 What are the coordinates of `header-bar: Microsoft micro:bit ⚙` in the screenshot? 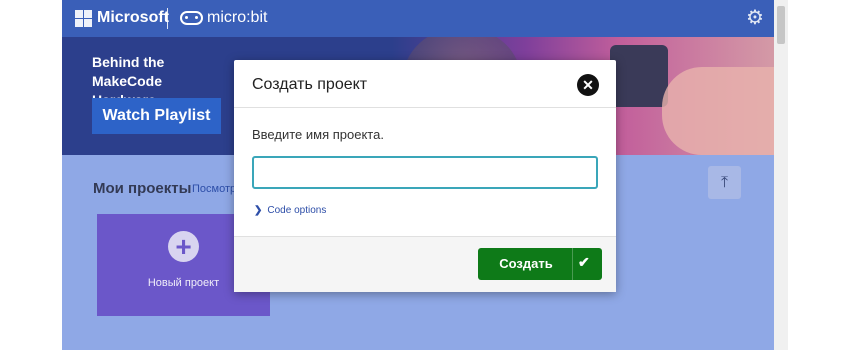 It's located at (418, 18).